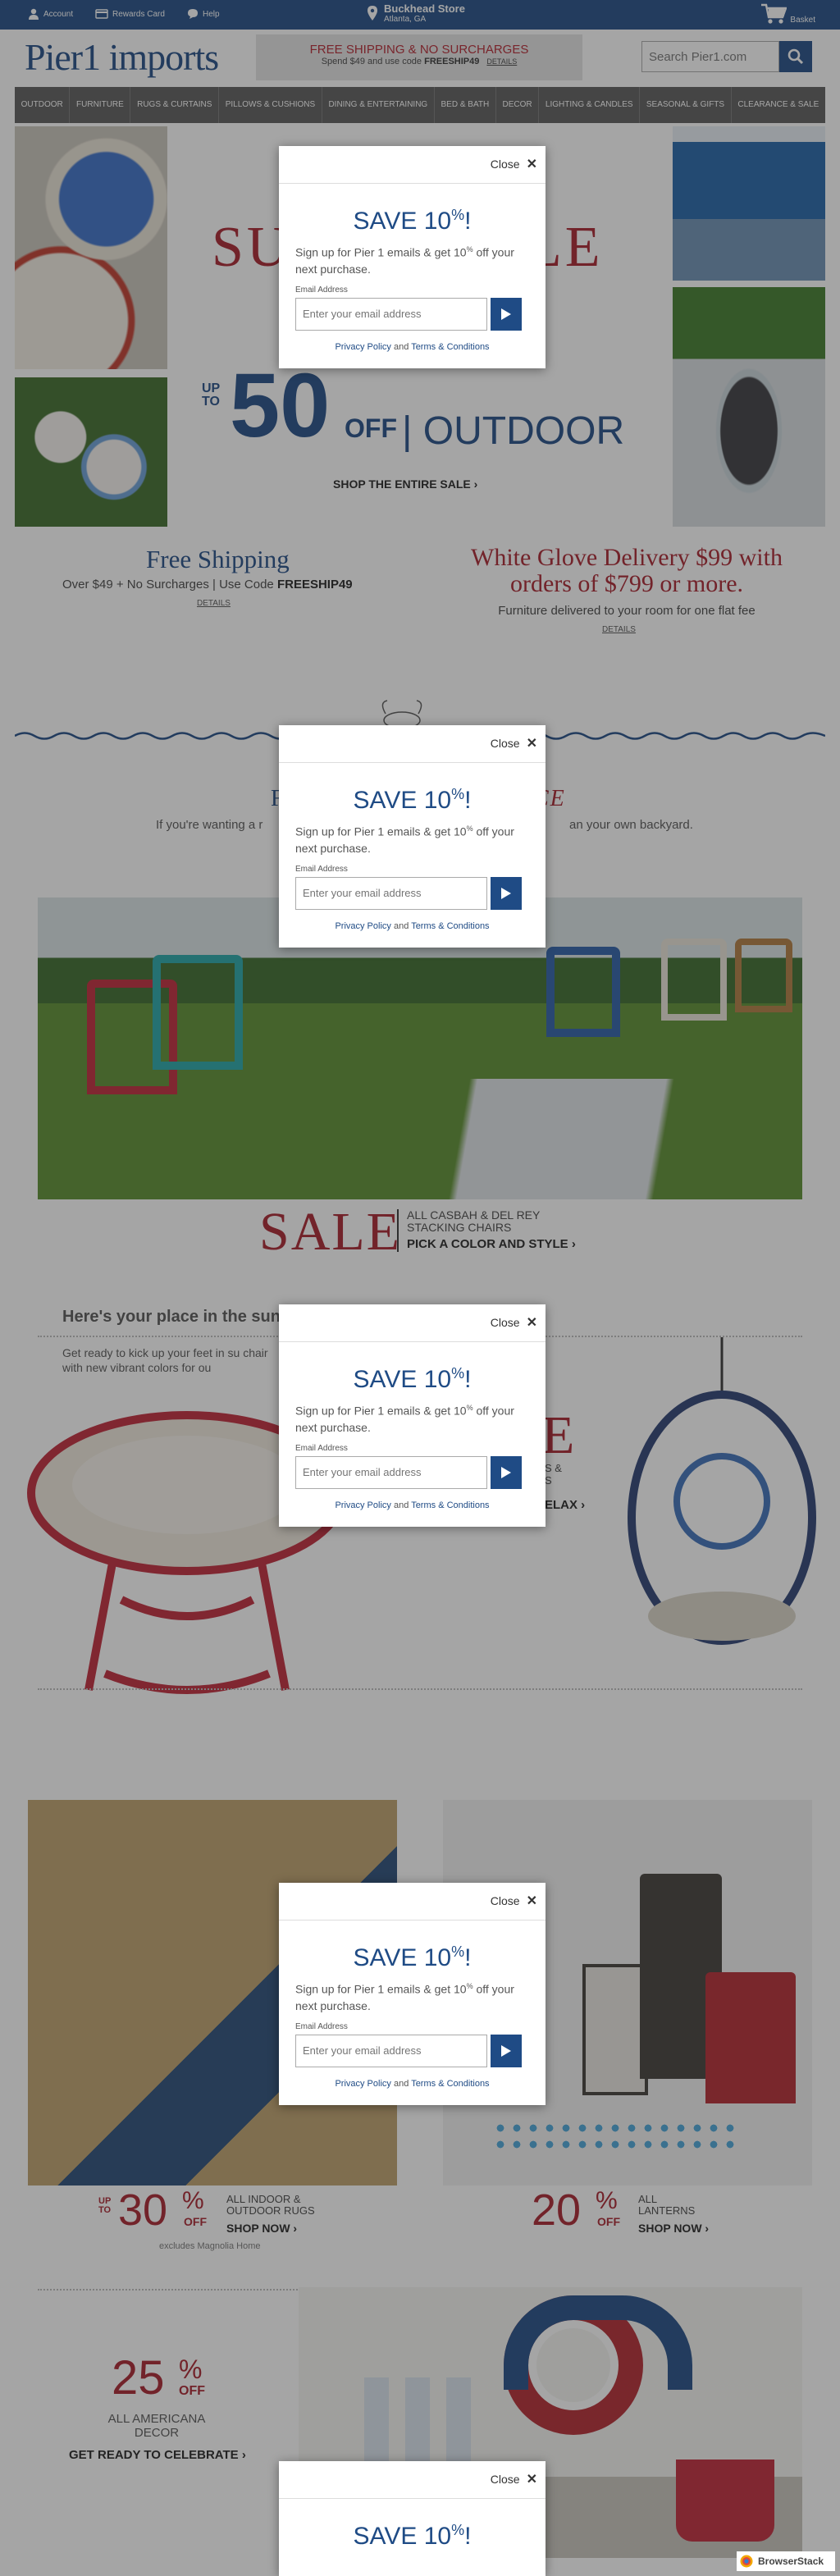 The height and width of the screenshot is (2576, 840). Describe the element at coordinates (791, 2561) in the screenshot. I see `browserstack-label: BrowserStack` at that location.